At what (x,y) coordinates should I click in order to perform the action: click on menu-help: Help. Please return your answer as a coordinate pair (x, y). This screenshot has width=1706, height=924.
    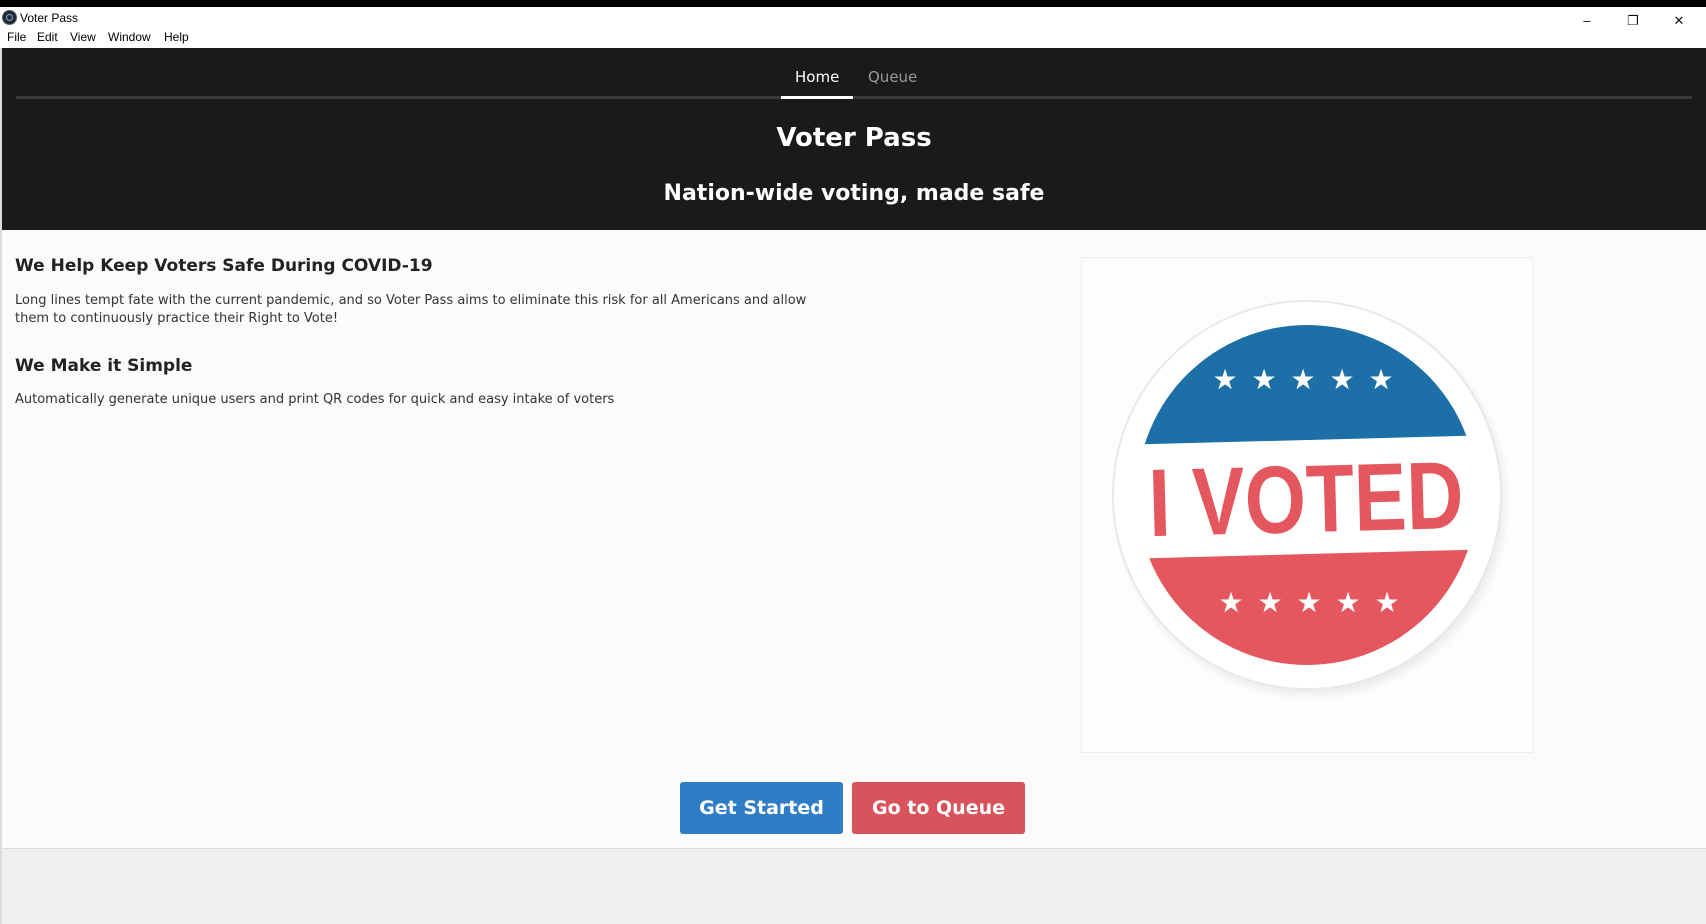
    Looking at the image, I should click on (176, 37).